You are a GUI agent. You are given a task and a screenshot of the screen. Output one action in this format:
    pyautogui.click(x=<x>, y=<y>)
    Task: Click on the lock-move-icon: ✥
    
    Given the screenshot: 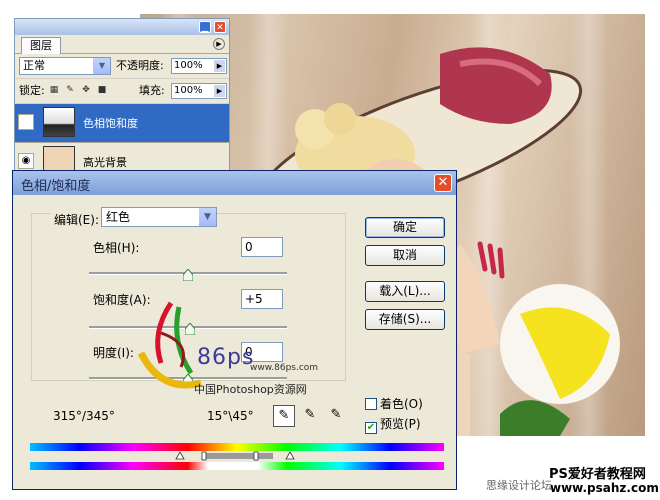 What is the action you would take?
    pyautogui.click(x=86, y=90)
    